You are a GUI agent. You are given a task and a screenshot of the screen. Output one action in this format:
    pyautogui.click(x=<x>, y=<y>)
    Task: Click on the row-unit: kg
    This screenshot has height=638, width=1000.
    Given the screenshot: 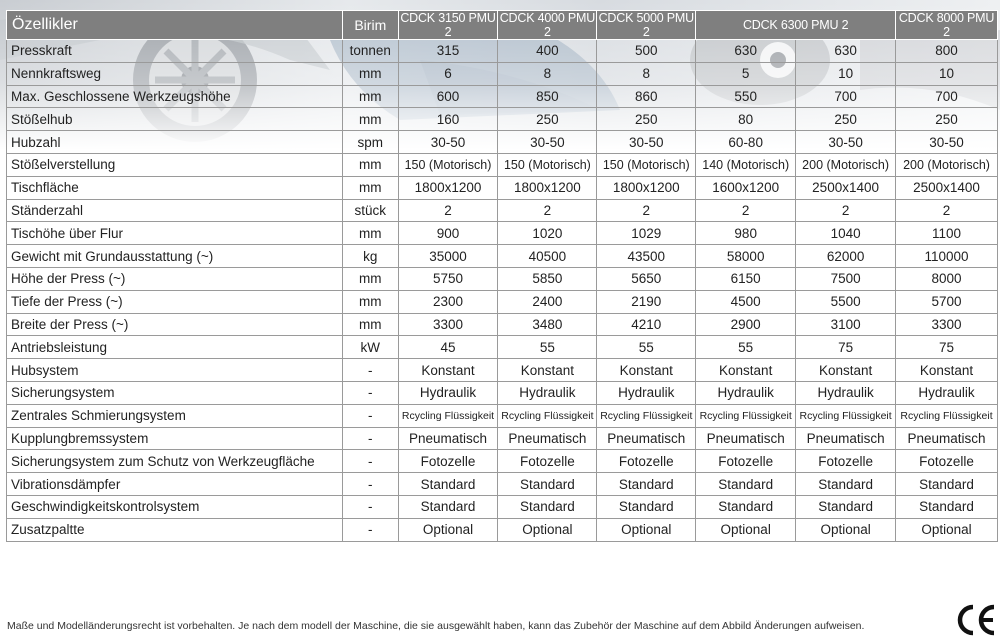 What is the action you would take?
    pyautogui.click(x=370, y=256)
    